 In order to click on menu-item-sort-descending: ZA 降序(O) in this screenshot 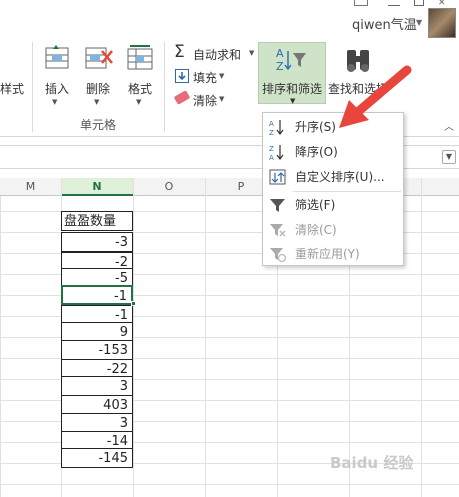, I will do `click(333, 152)`.